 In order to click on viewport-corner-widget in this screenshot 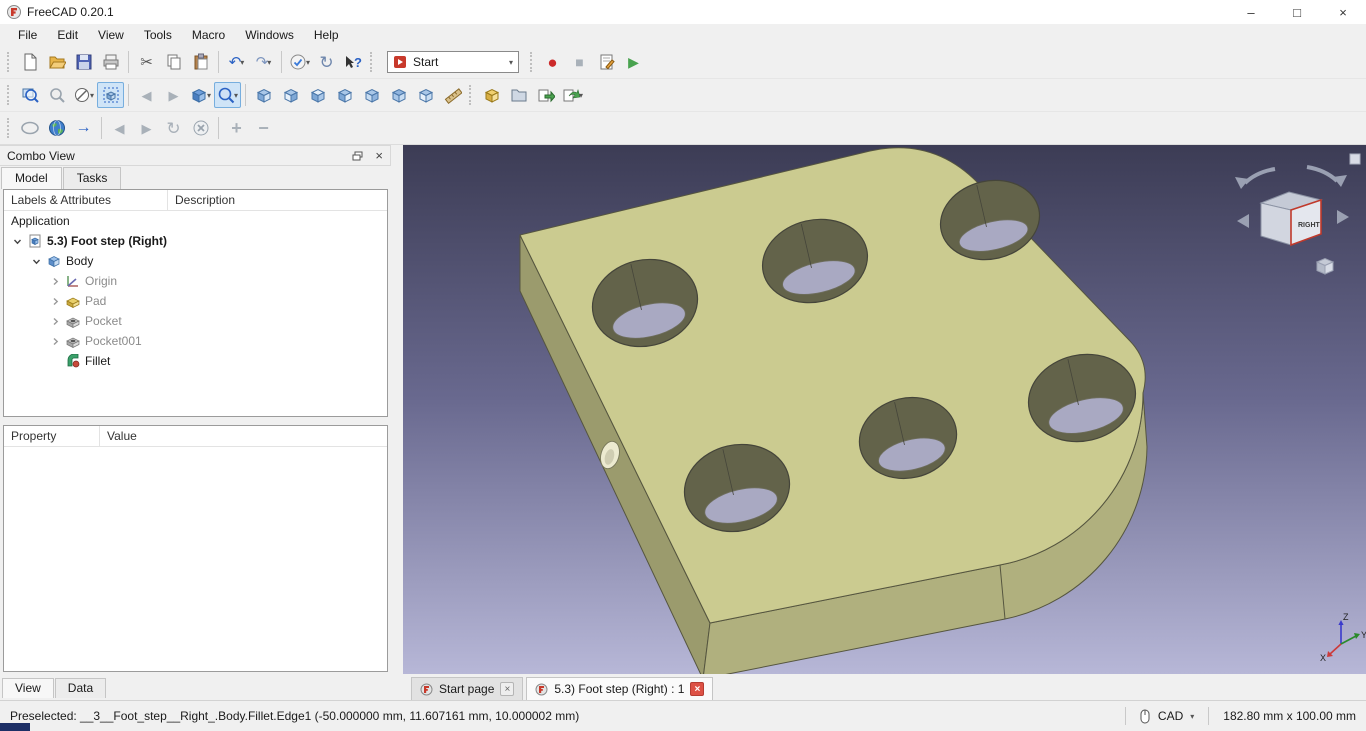, I will do `click(1355, 159)`.